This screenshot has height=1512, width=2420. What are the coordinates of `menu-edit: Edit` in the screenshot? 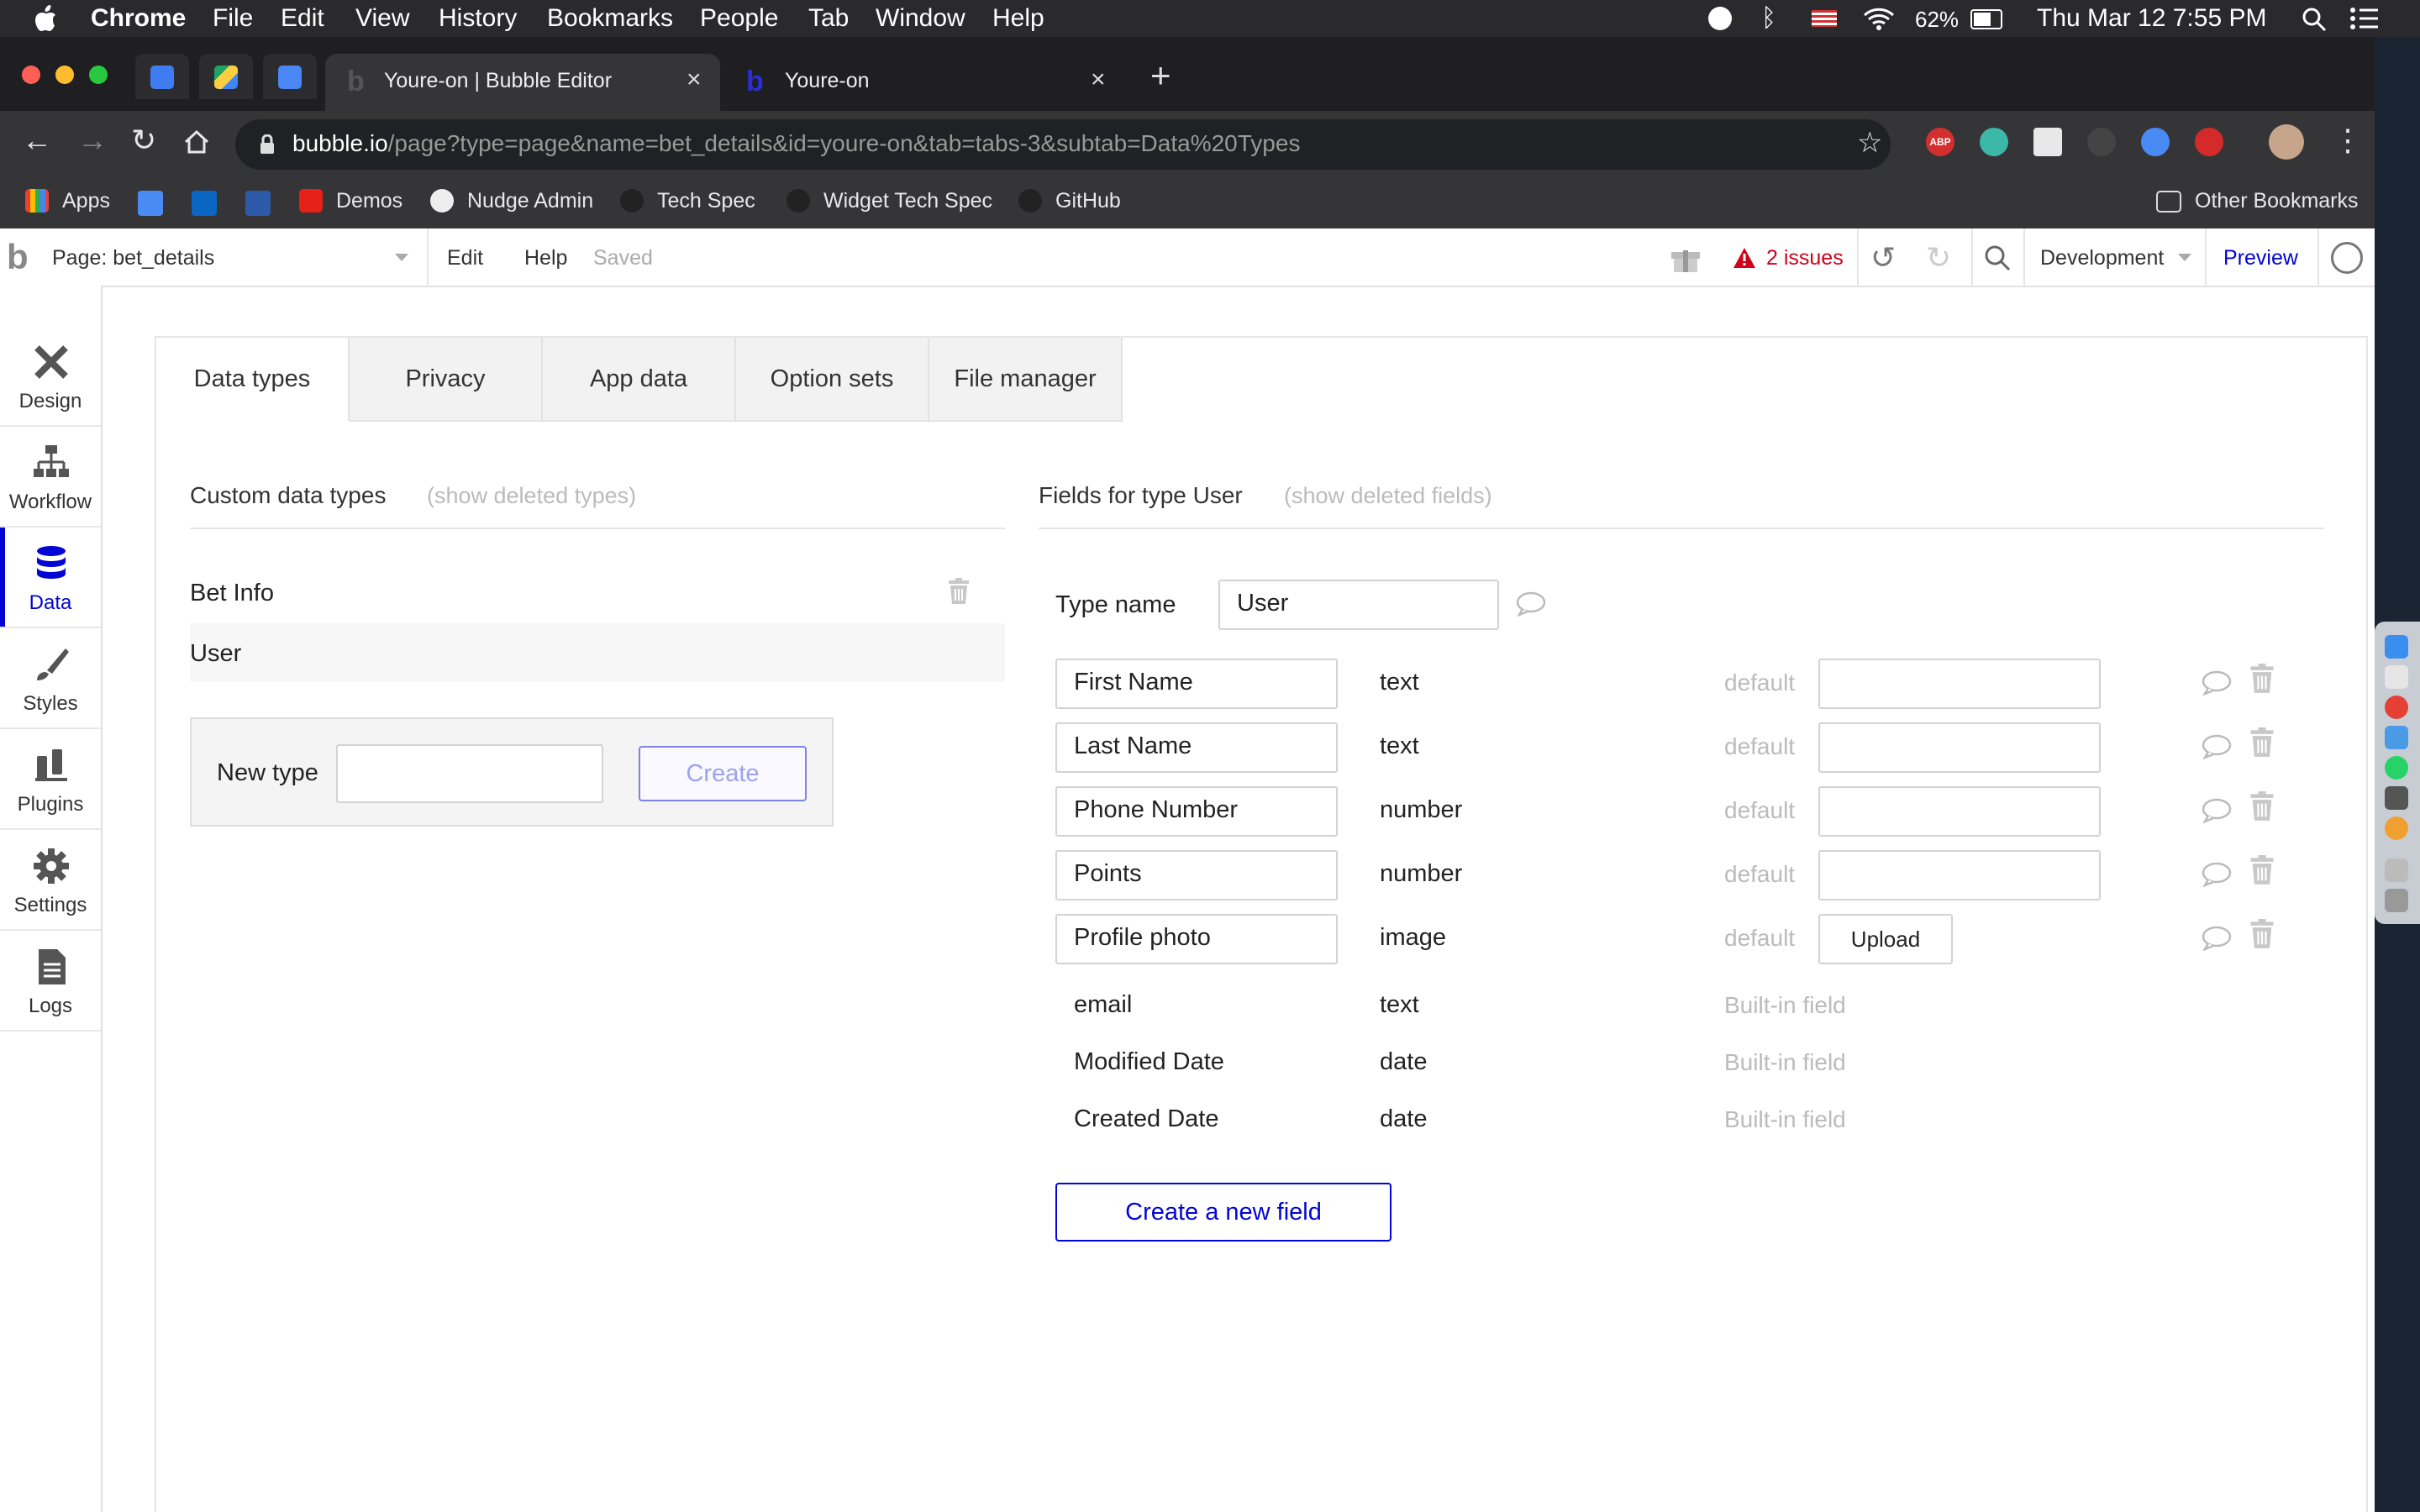 It's located at (302, 18).